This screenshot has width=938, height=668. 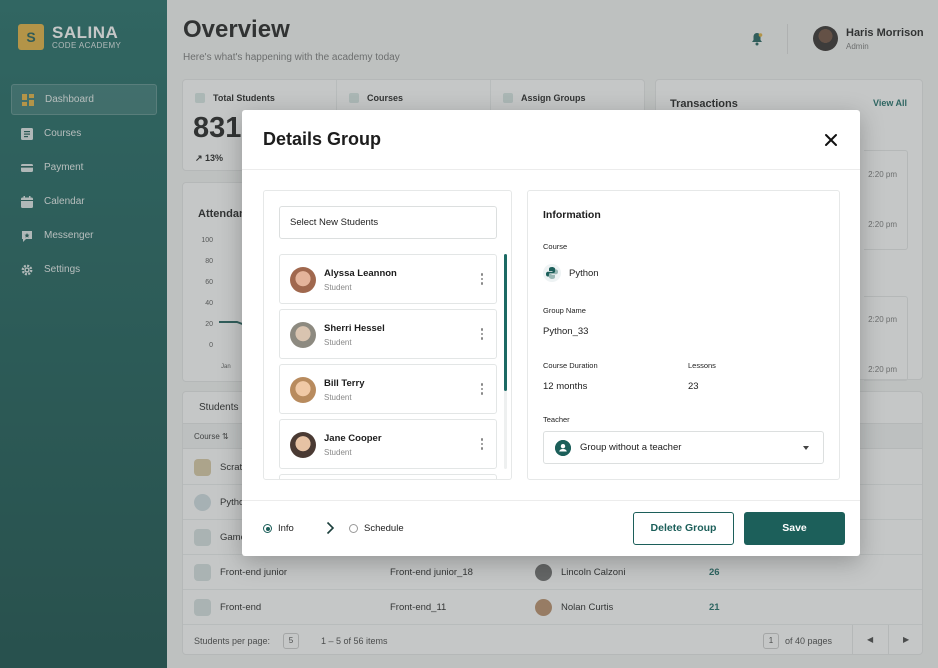 I want to click on student-card, so click(x=388, y=476).